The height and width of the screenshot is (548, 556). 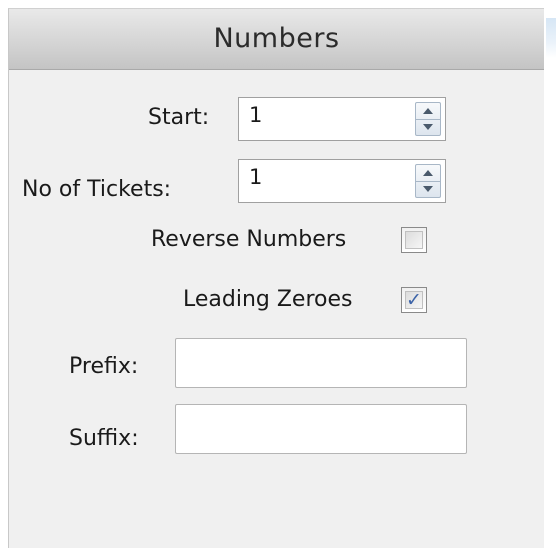 I want to click on start-value: 1, so click(x=256, y=115).